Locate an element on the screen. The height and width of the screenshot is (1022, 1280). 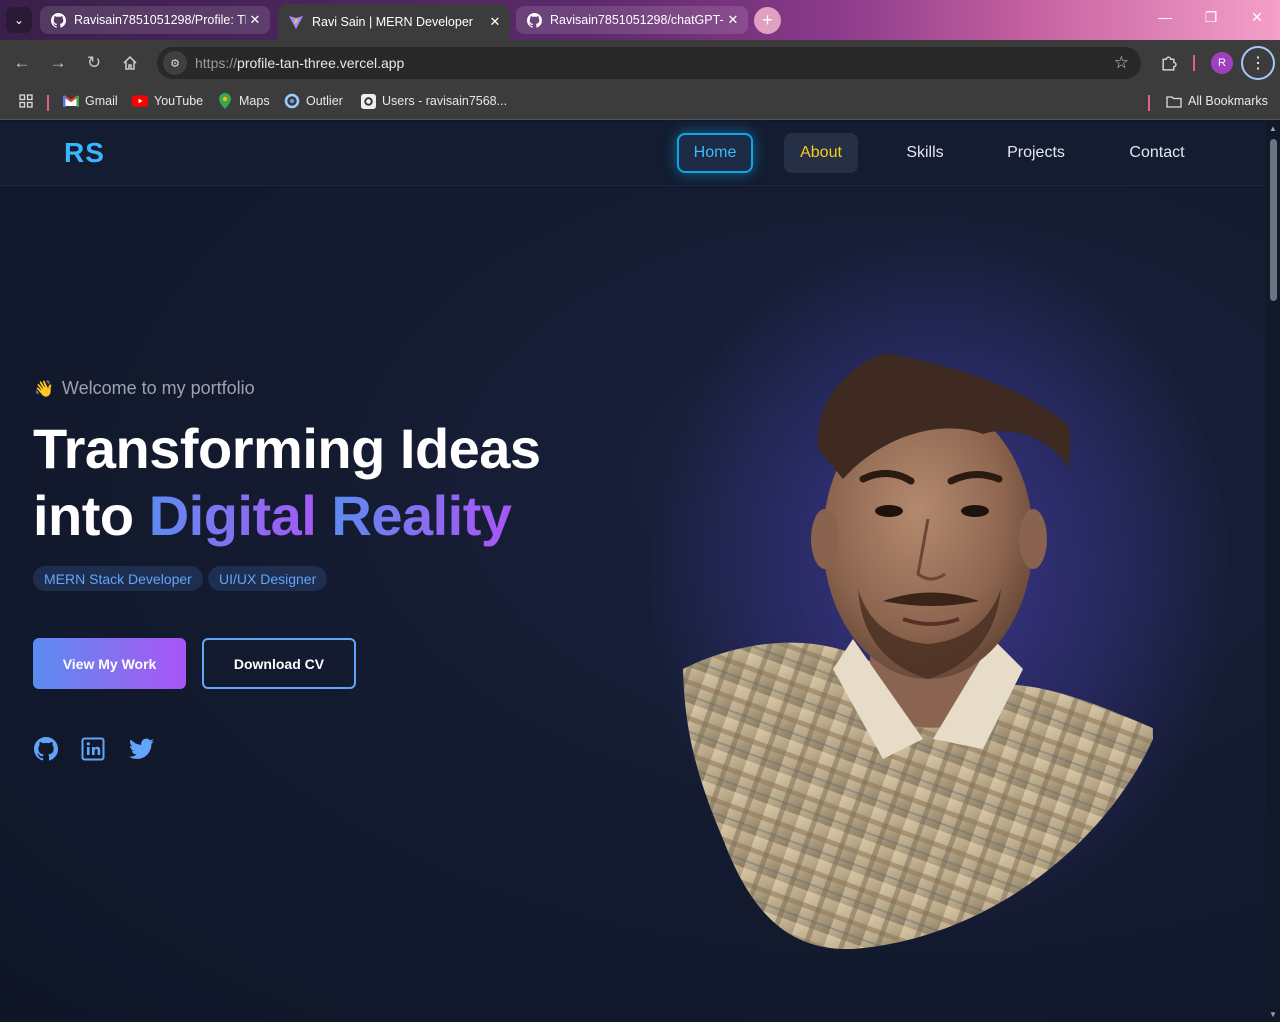
role-tag-mern: MERN Stack Developer is located at coordinates (118, 578).